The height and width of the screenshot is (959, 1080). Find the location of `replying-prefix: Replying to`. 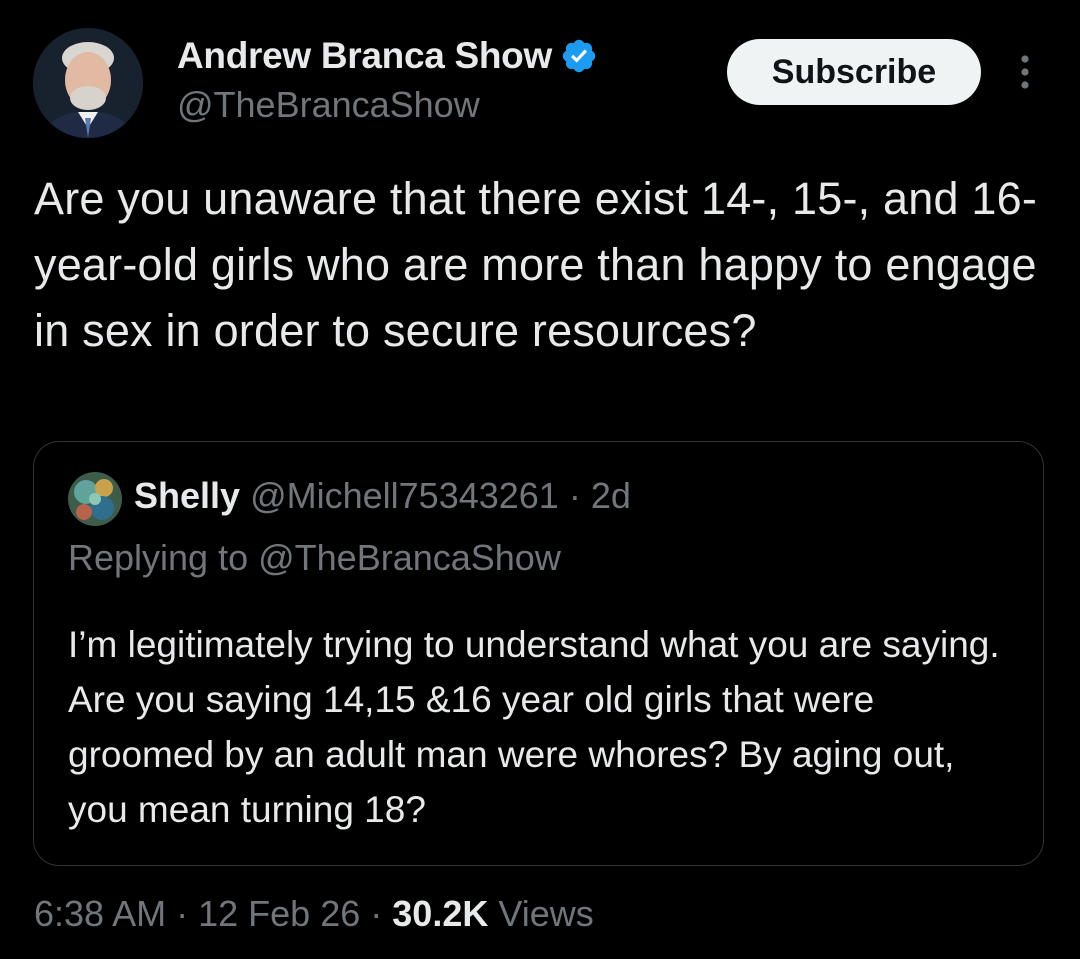

replying-prefix: Replying to is located at coordinates (158, 557).